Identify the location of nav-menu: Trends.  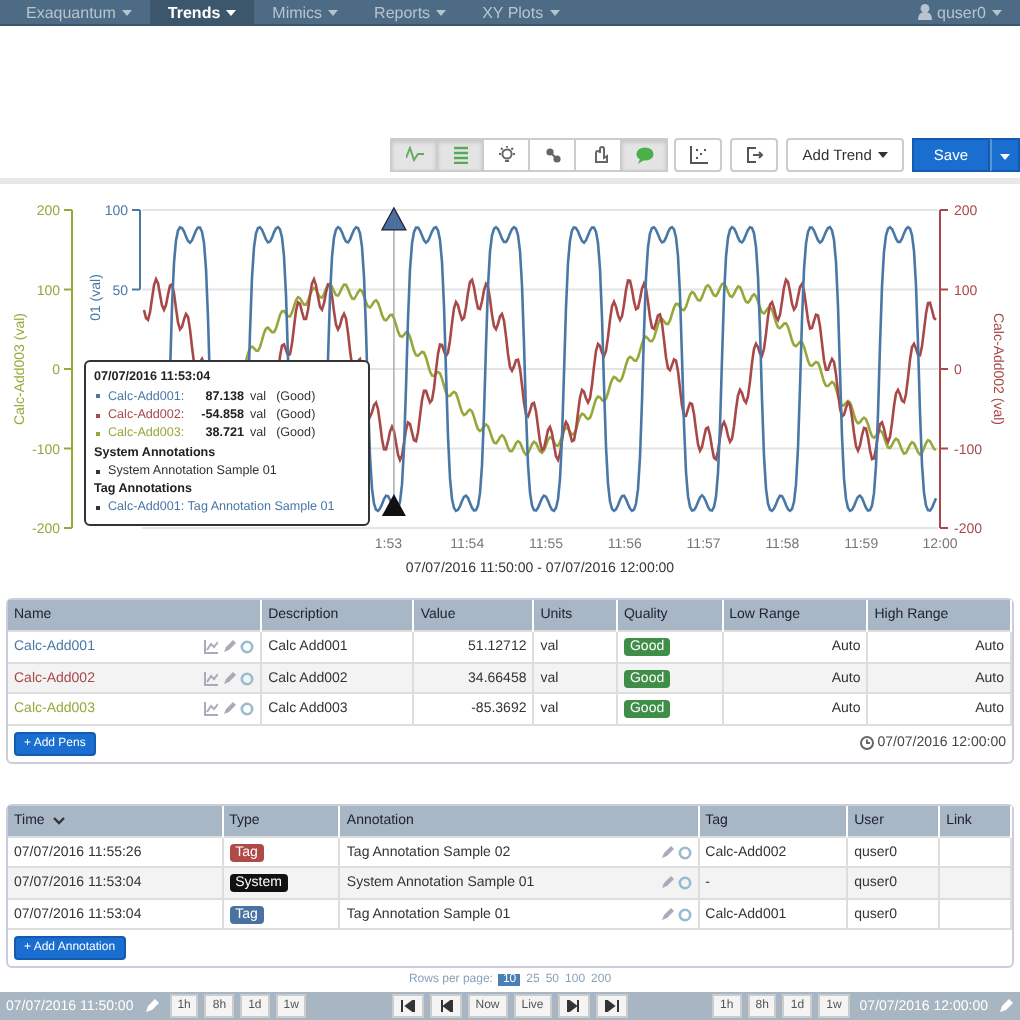
(202, 12).